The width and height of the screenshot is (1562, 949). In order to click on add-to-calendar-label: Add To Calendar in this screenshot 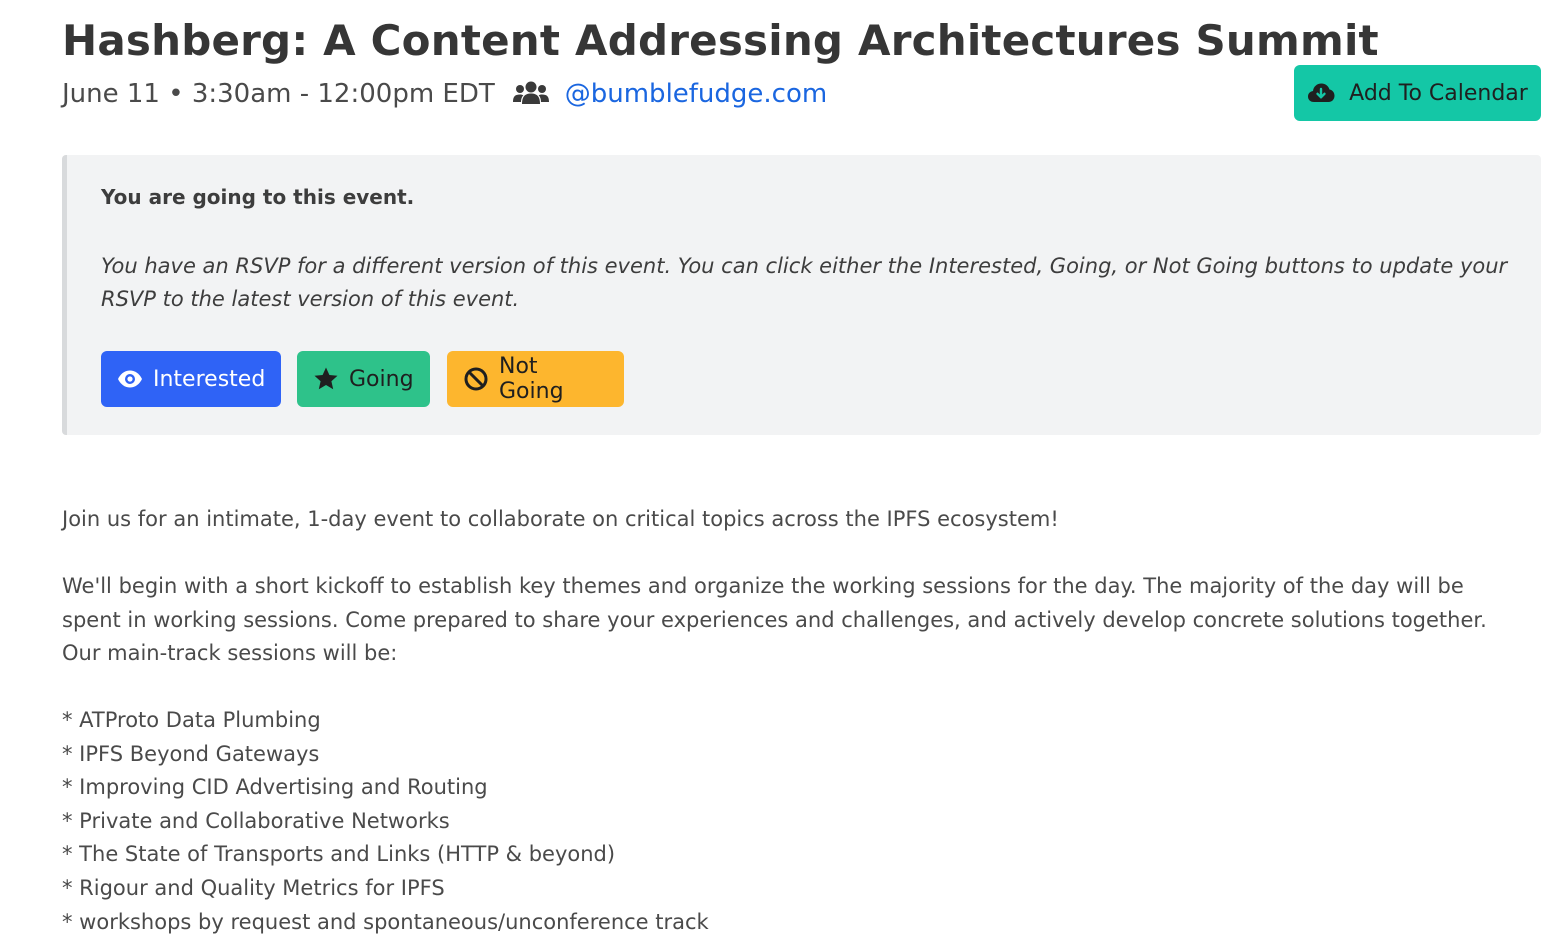, I will do `click(1438, 93)`.